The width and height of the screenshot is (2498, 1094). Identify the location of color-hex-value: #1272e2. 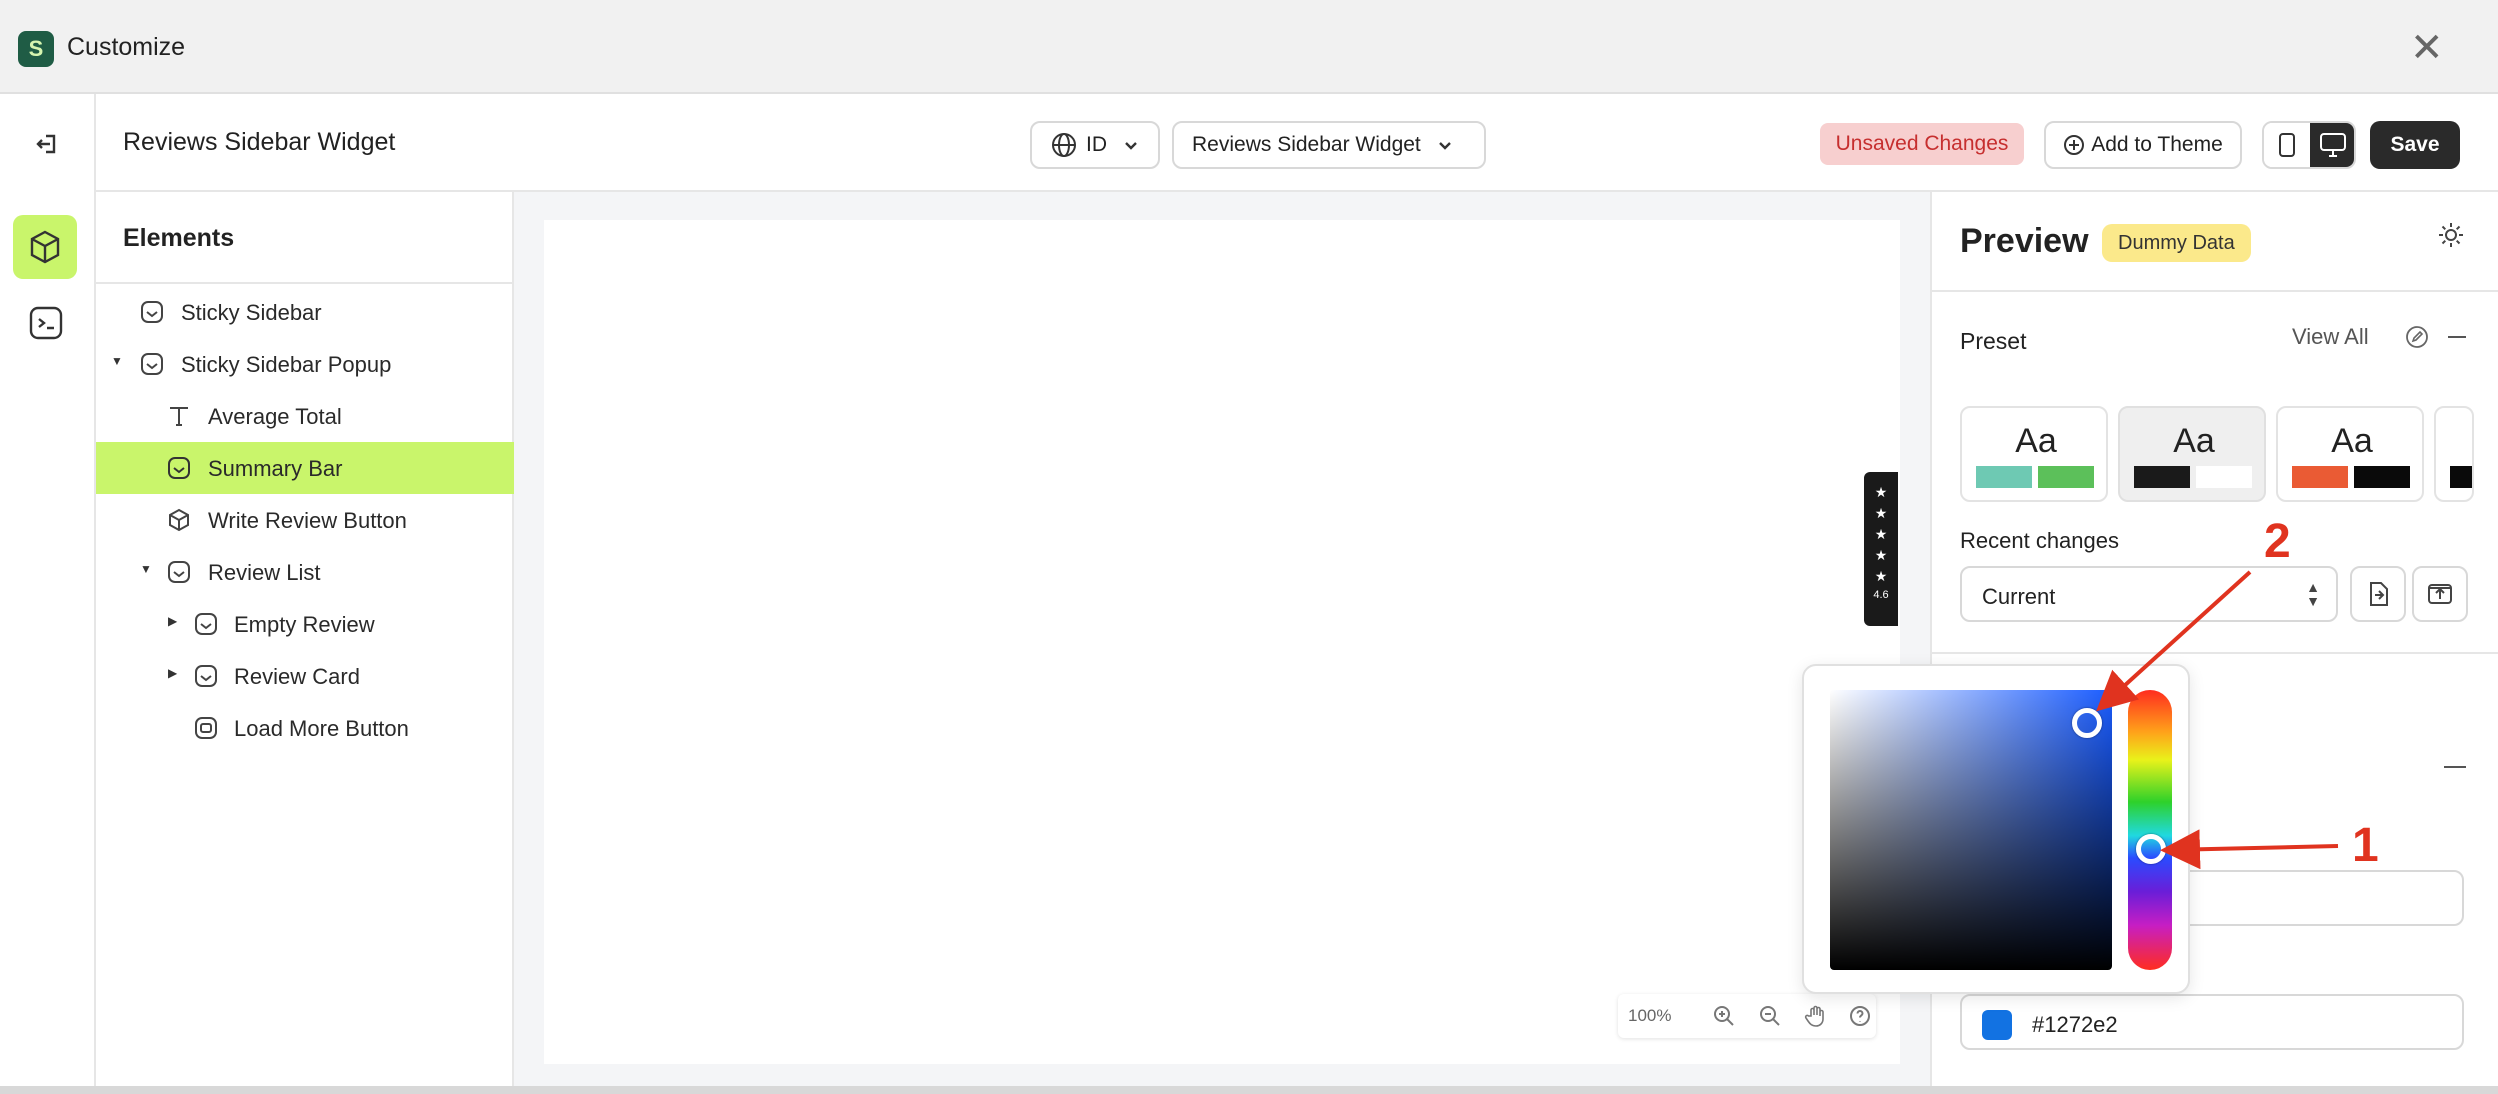
(2075, 1024).